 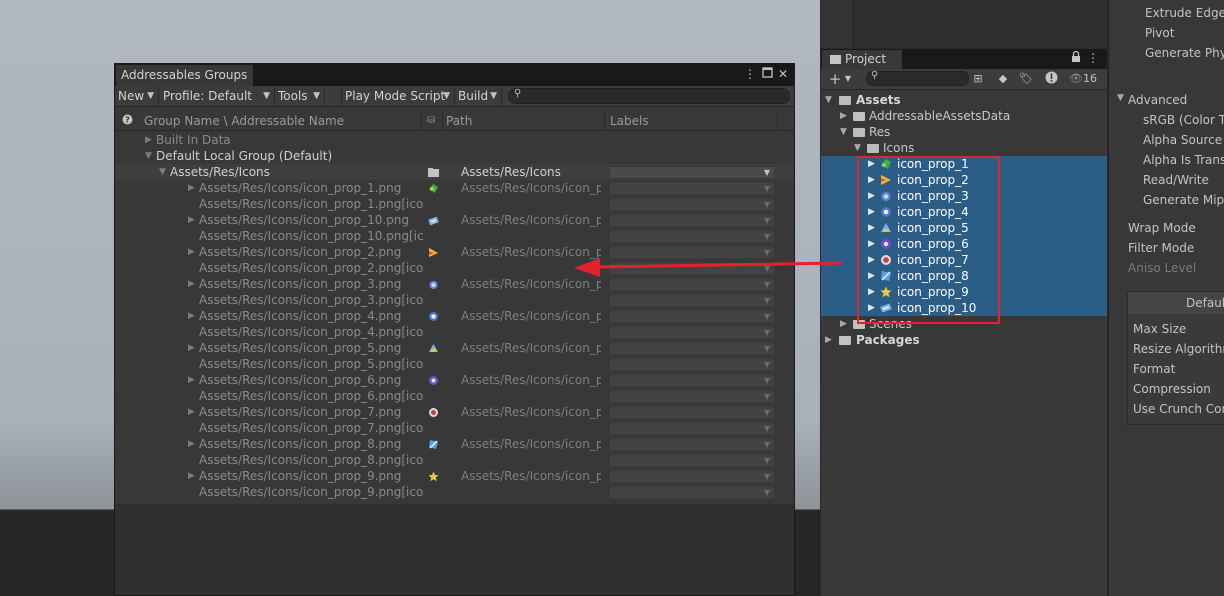 What do you see at coordinates (649, 96) in the screenshot?
I see `addressables-search-input: ⚲` at bounding box center [649, 96].